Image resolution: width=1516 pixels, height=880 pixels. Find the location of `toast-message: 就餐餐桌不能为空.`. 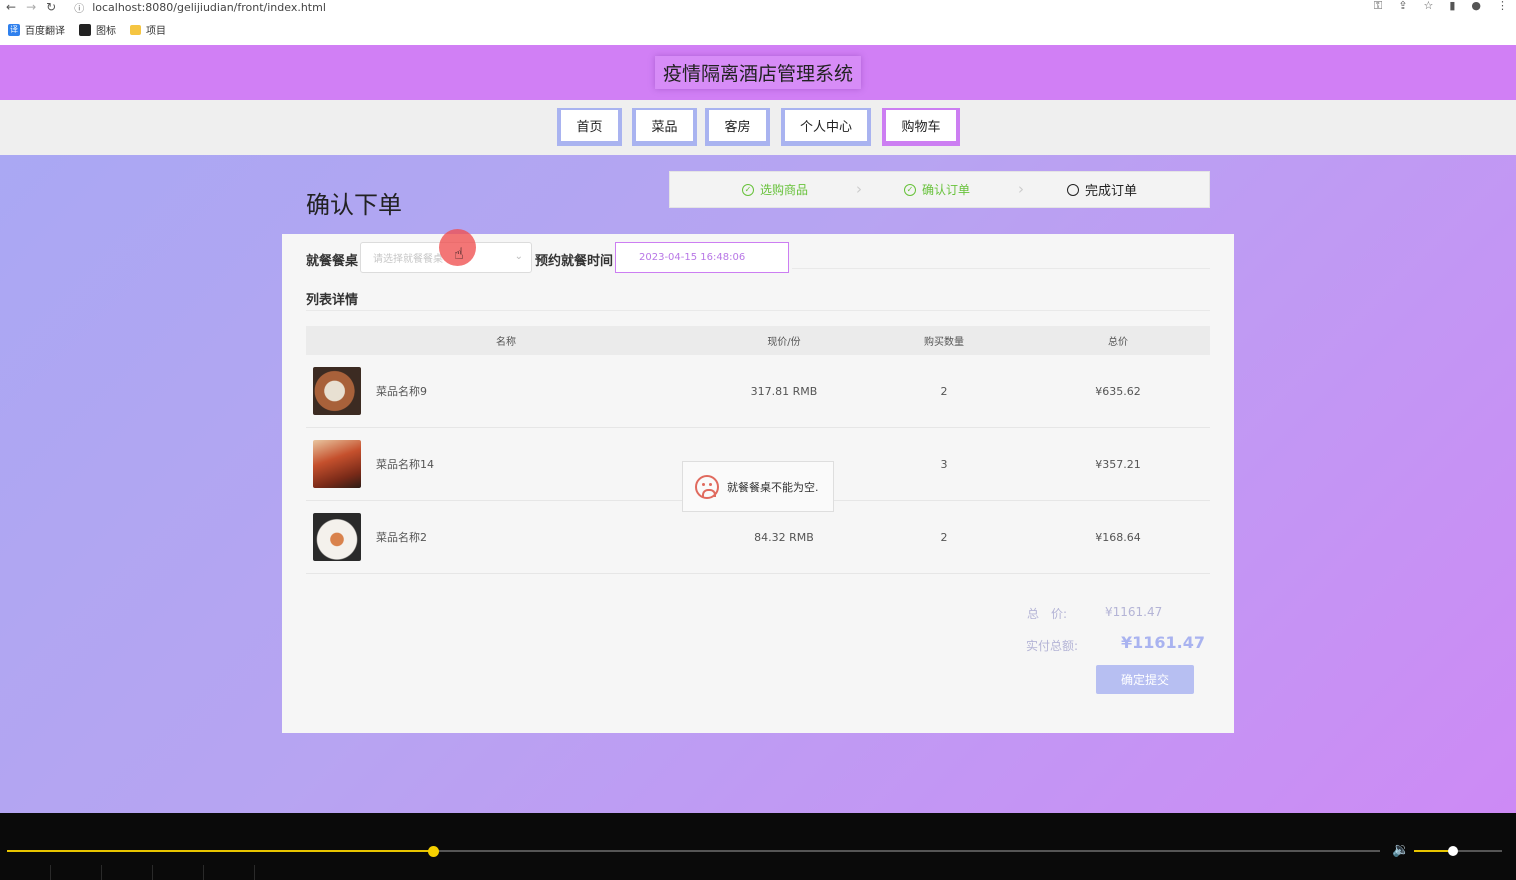

toast-message: 就餐餐桌不能为空. is located at coordinates (773, 487).